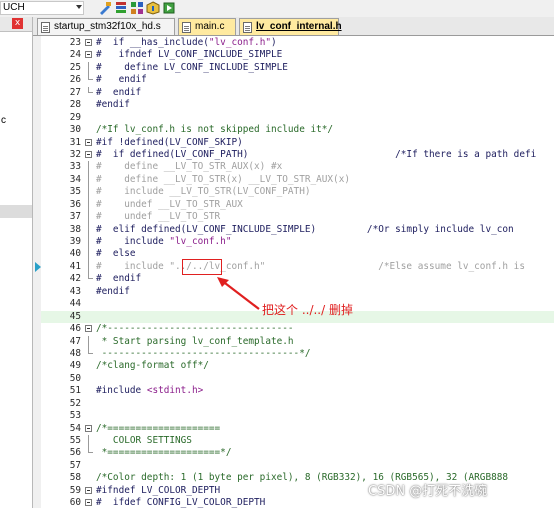  I want to click on code-line: 49 /*clang-format off*/, so click(297, 366).